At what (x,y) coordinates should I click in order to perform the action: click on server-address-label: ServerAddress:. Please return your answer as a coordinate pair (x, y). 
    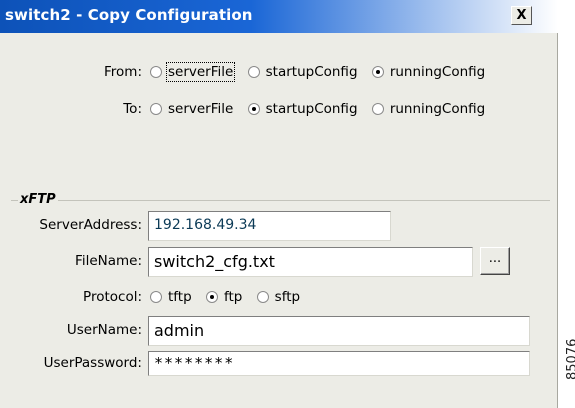
    Looking at the image, I should click on (90, 225).